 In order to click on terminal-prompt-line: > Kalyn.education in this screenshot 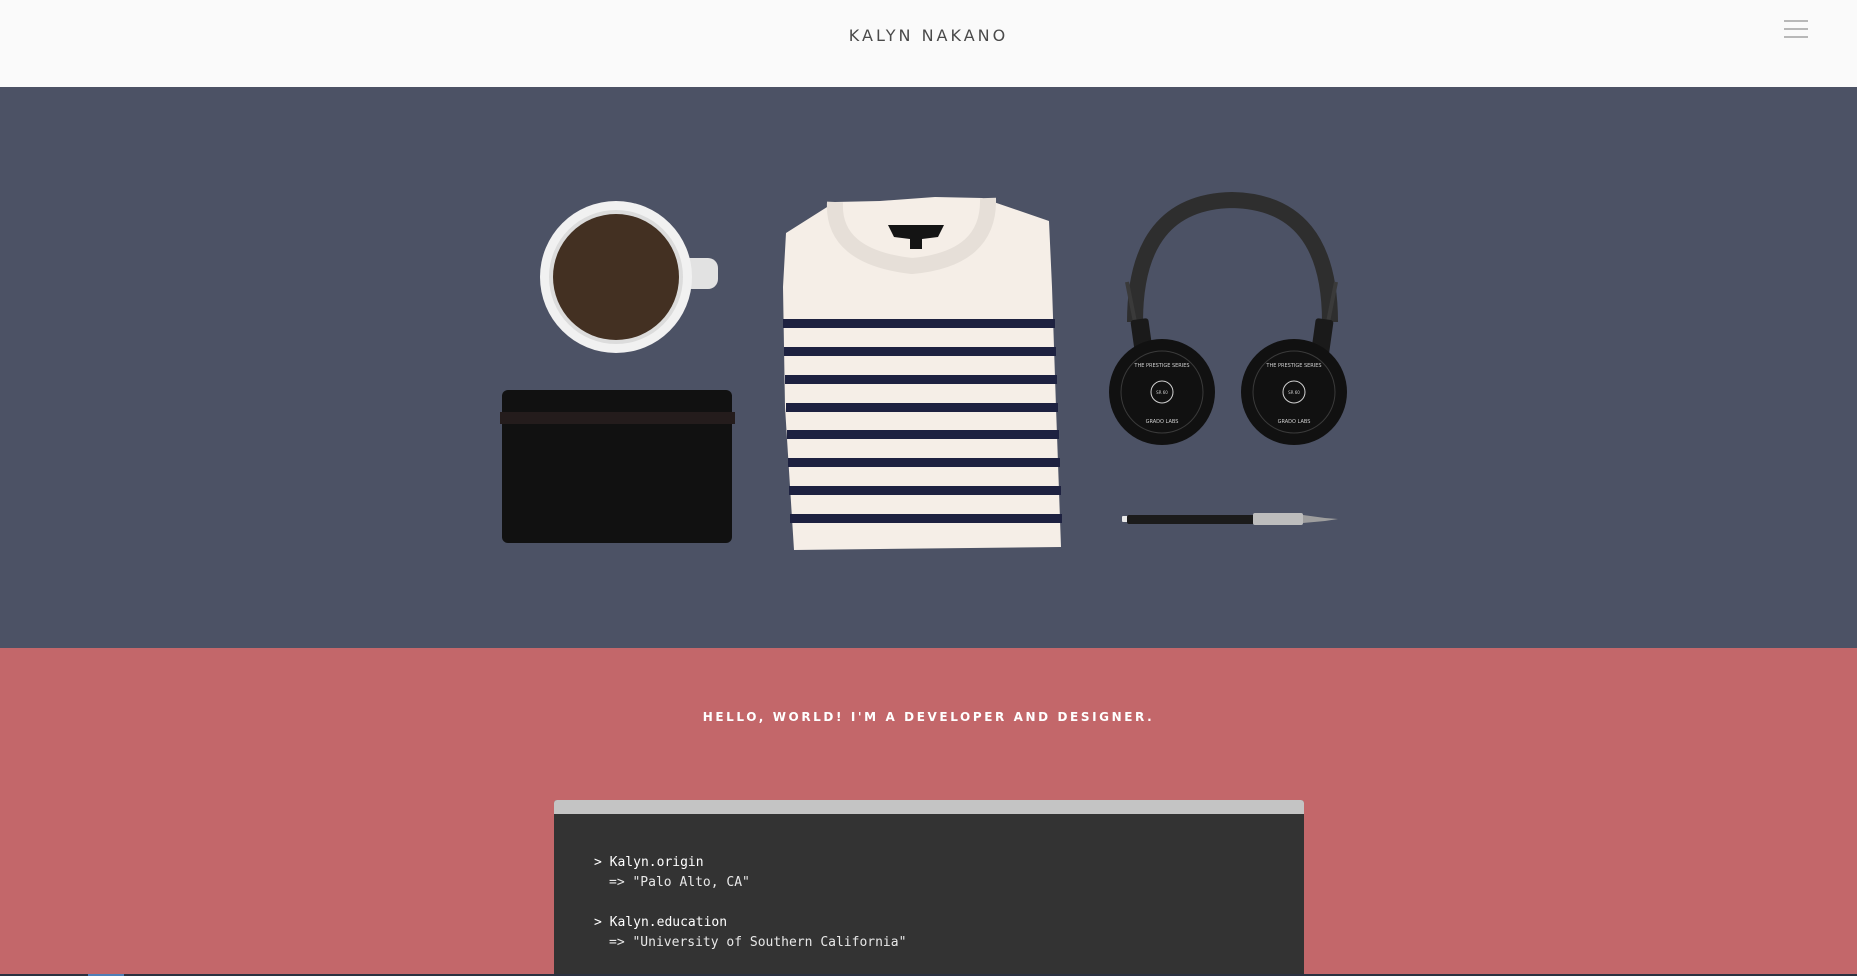, I will do `click(661, 922)`.